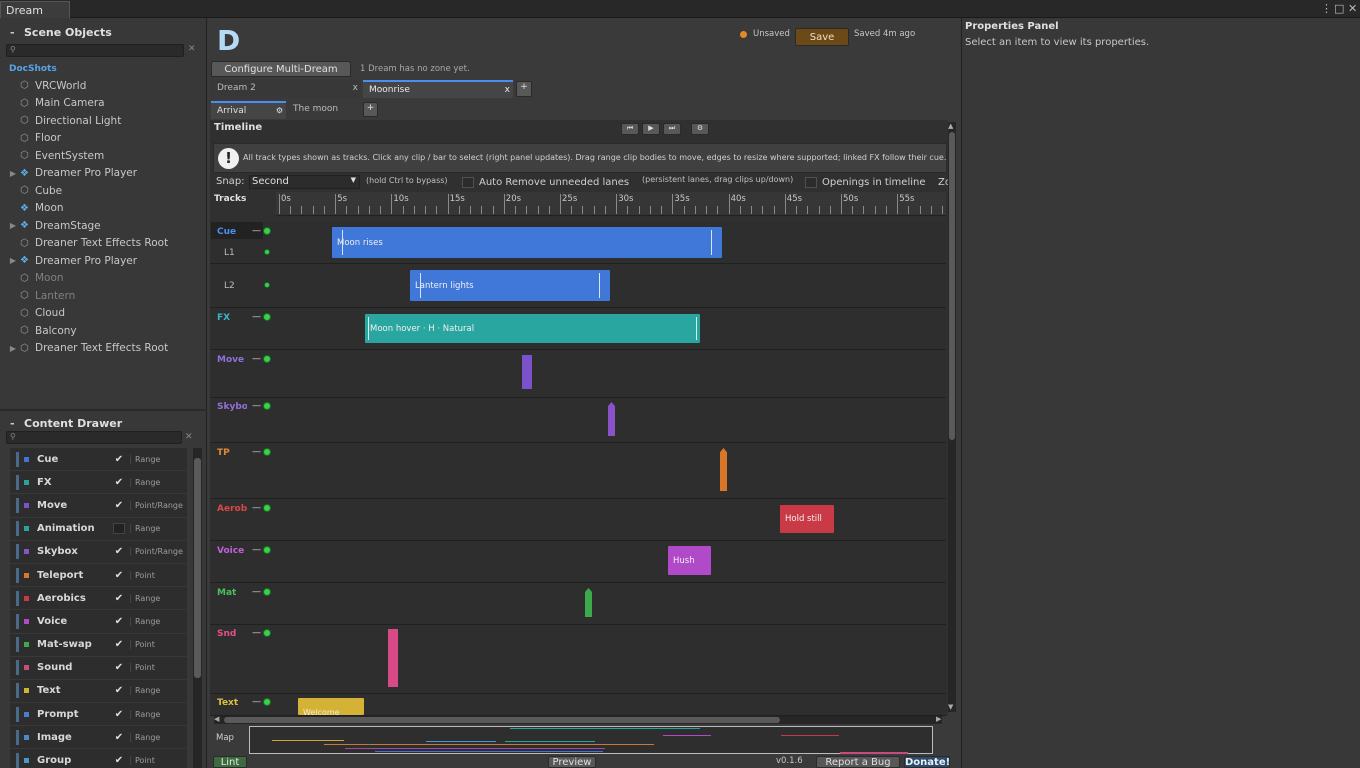 The image size is (1360, 768). I want to click on track-label: TP, so click(223, 453).